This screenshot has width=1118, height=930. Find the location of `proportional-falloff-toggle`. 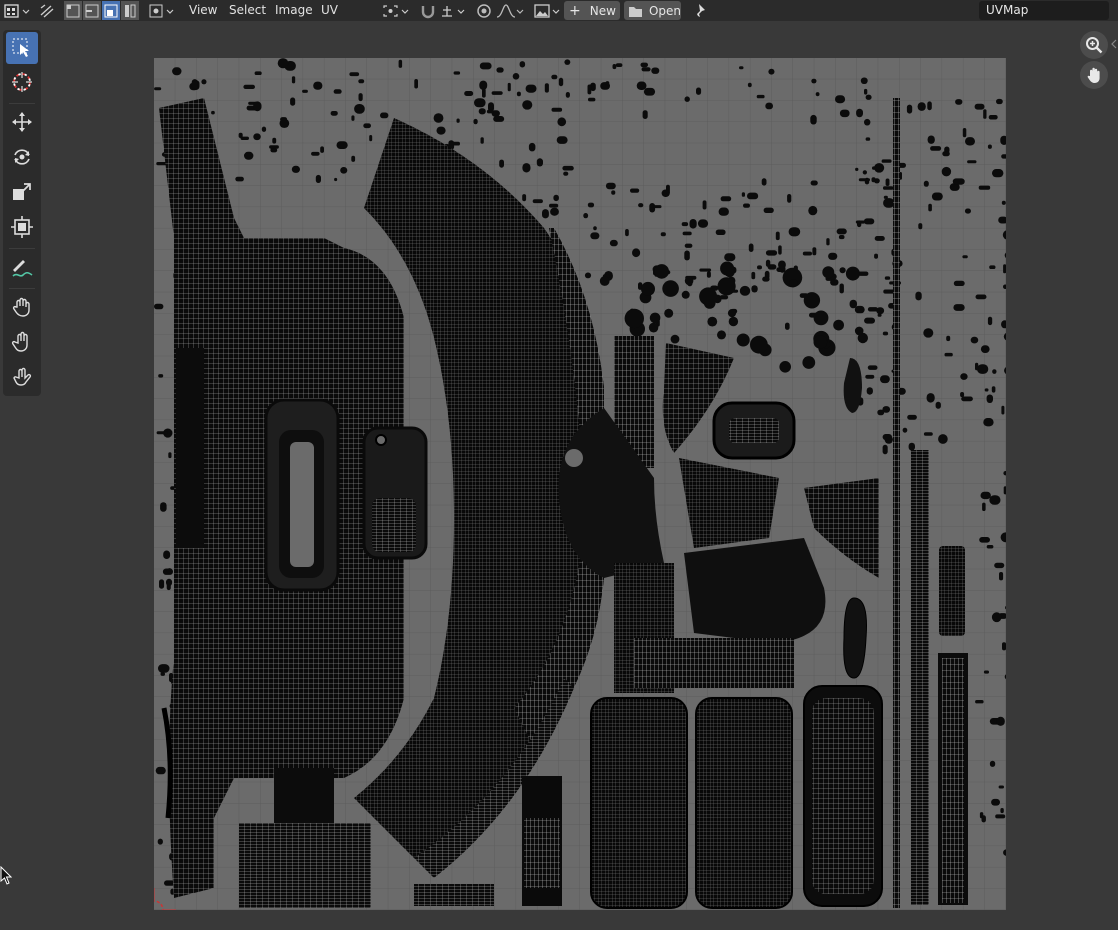

proportional-falloff-toggle is located at coordinates (484, 10).